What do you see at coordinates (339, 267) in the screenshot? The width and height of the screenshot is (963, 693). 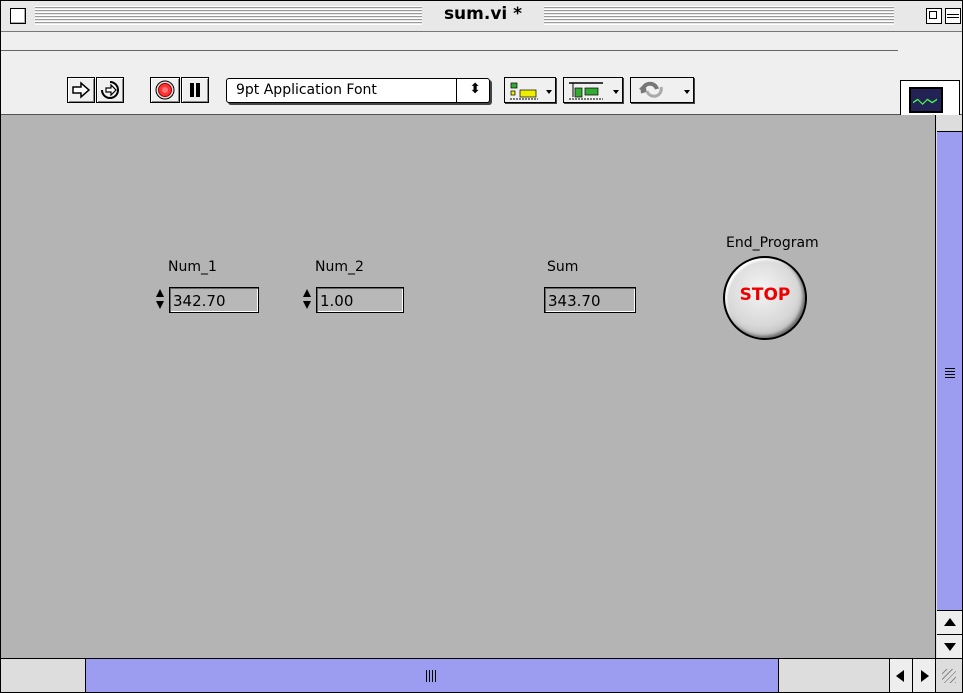 I see `num-2-label: Num_2` at bounding box center [339, 267].